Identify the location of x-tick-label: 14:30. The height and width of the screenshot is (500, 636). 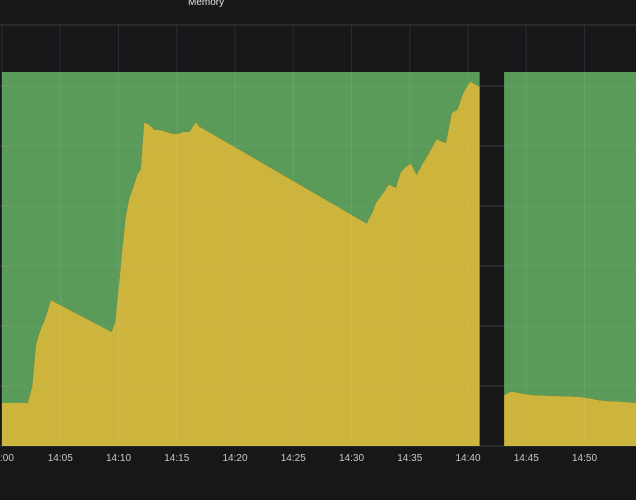
(351, 458).